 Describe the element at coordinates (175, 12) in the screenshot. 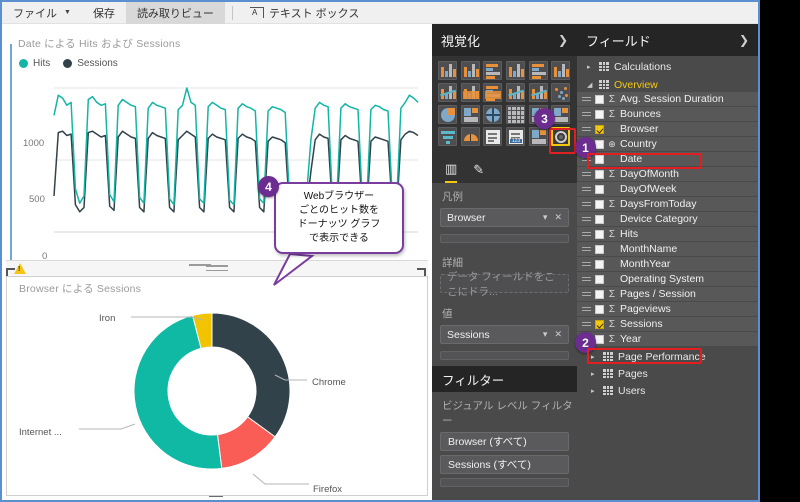

I see `reading-view-button: 読み取りビュー` at that location.